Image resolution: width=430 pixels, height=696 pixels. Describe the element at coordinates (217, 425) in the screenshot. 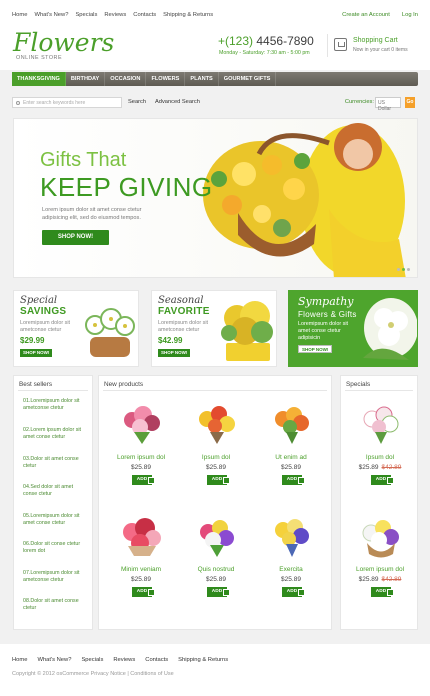

I see `bouquet-yellow-red-image` at that location.